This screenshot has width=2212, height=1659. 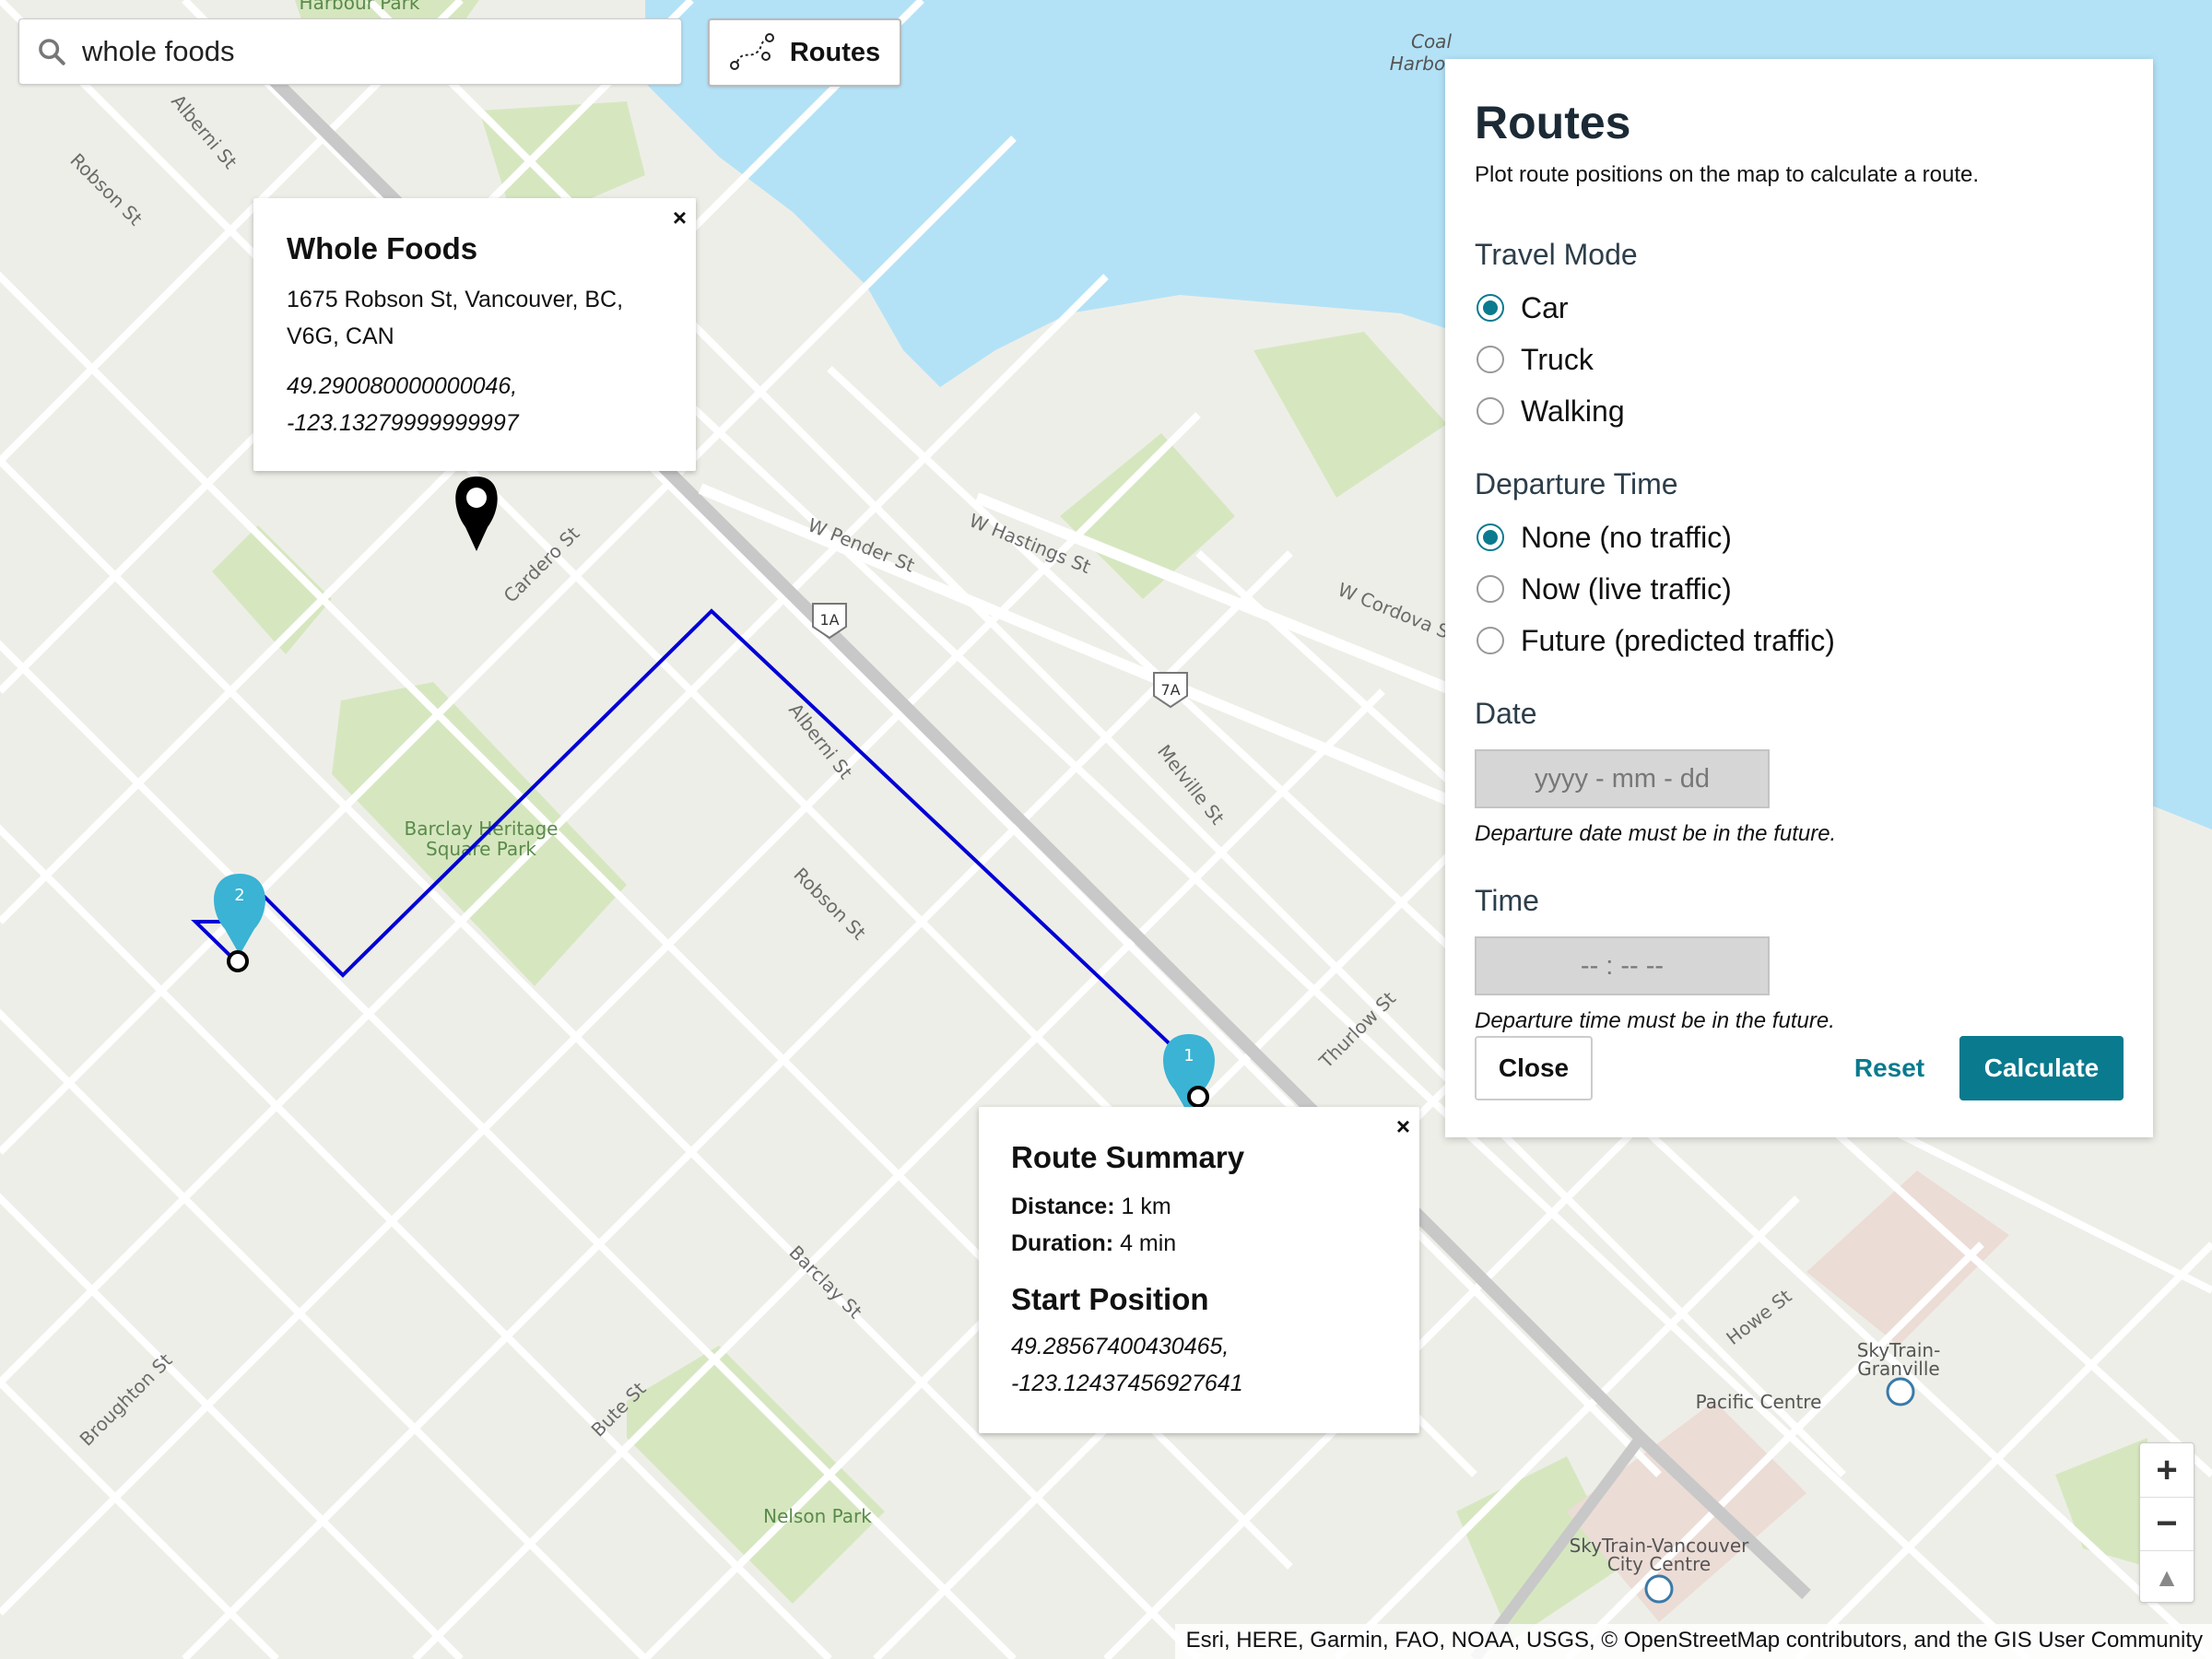 I want to click on distance-row: Distance: 1 km, so click(x=1199, y=1206).